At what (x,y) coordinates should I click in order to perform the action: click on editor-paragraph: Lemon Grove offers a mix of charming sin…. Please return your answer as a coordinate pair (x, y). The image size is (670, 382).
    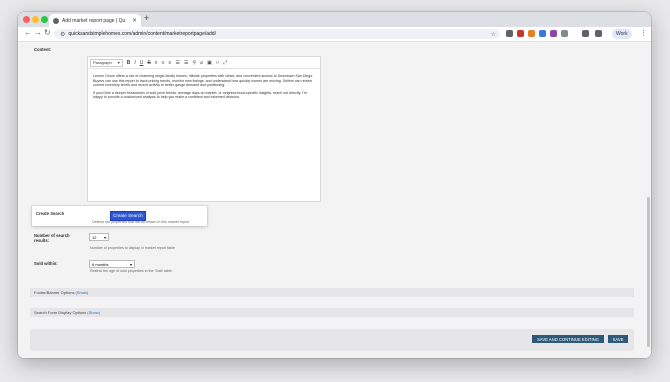
    Looking at the image, I should click on (203, 81).